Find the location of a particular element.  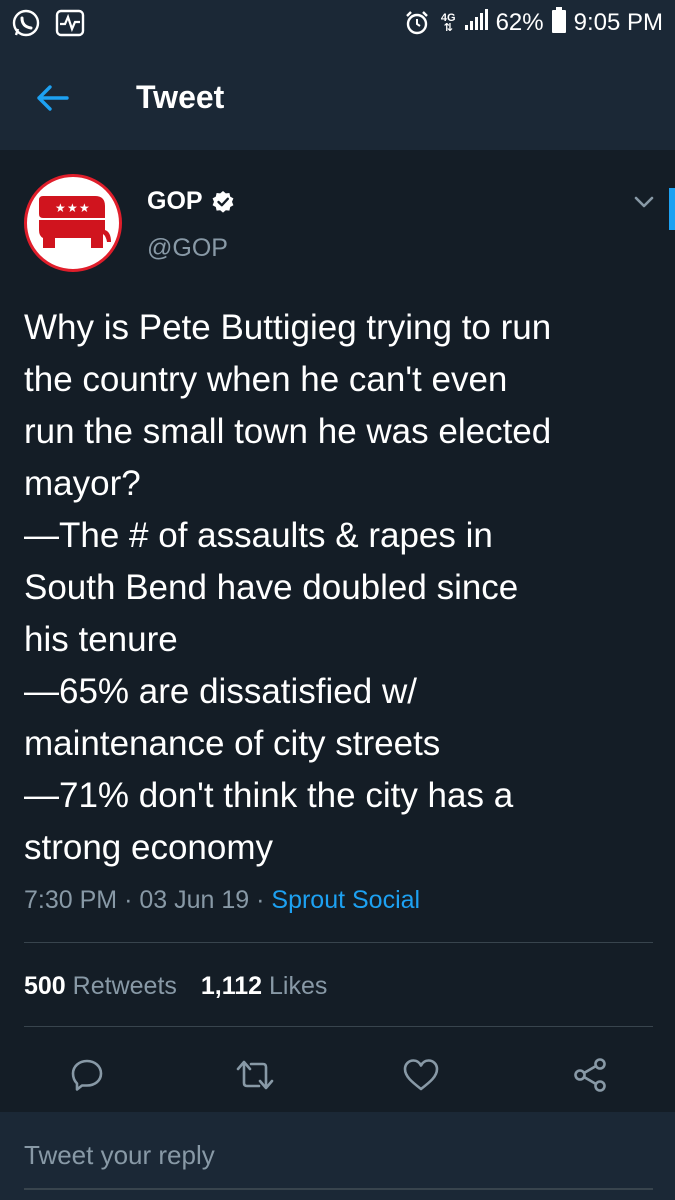

retweets-count: 500 is located at coordinates (45, 986).